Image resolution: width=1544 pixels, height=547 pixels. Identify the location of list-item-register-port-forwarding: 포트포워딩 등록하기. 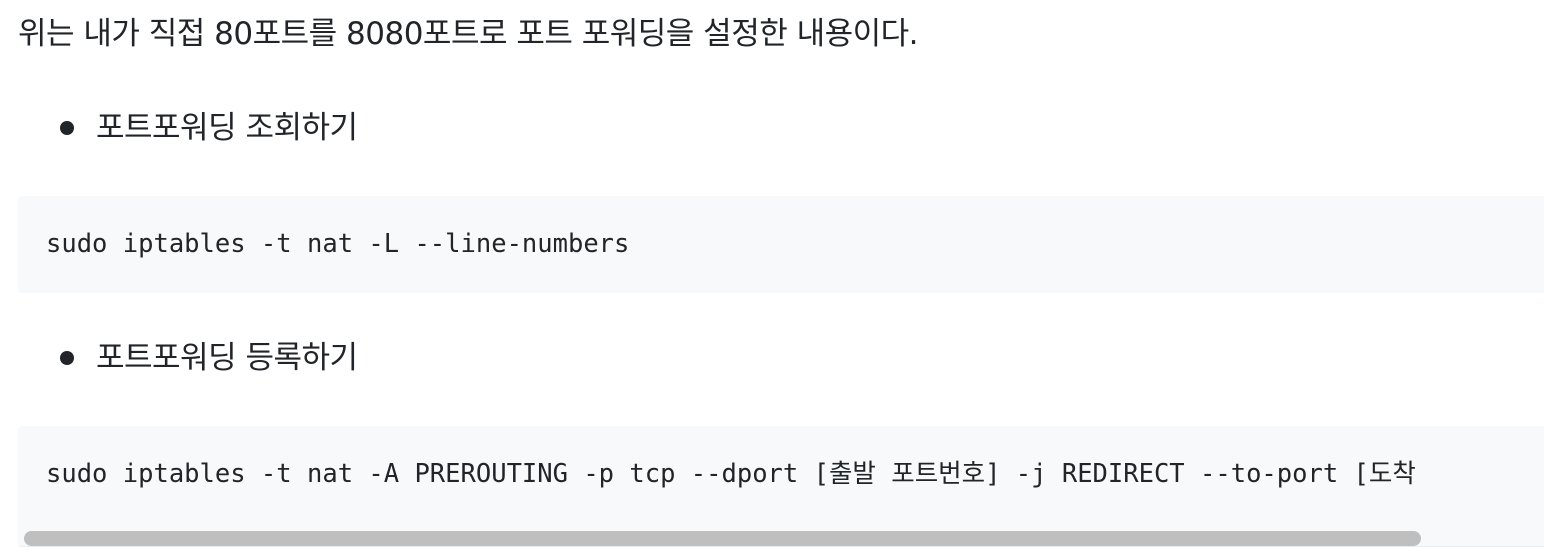
(209, 358).